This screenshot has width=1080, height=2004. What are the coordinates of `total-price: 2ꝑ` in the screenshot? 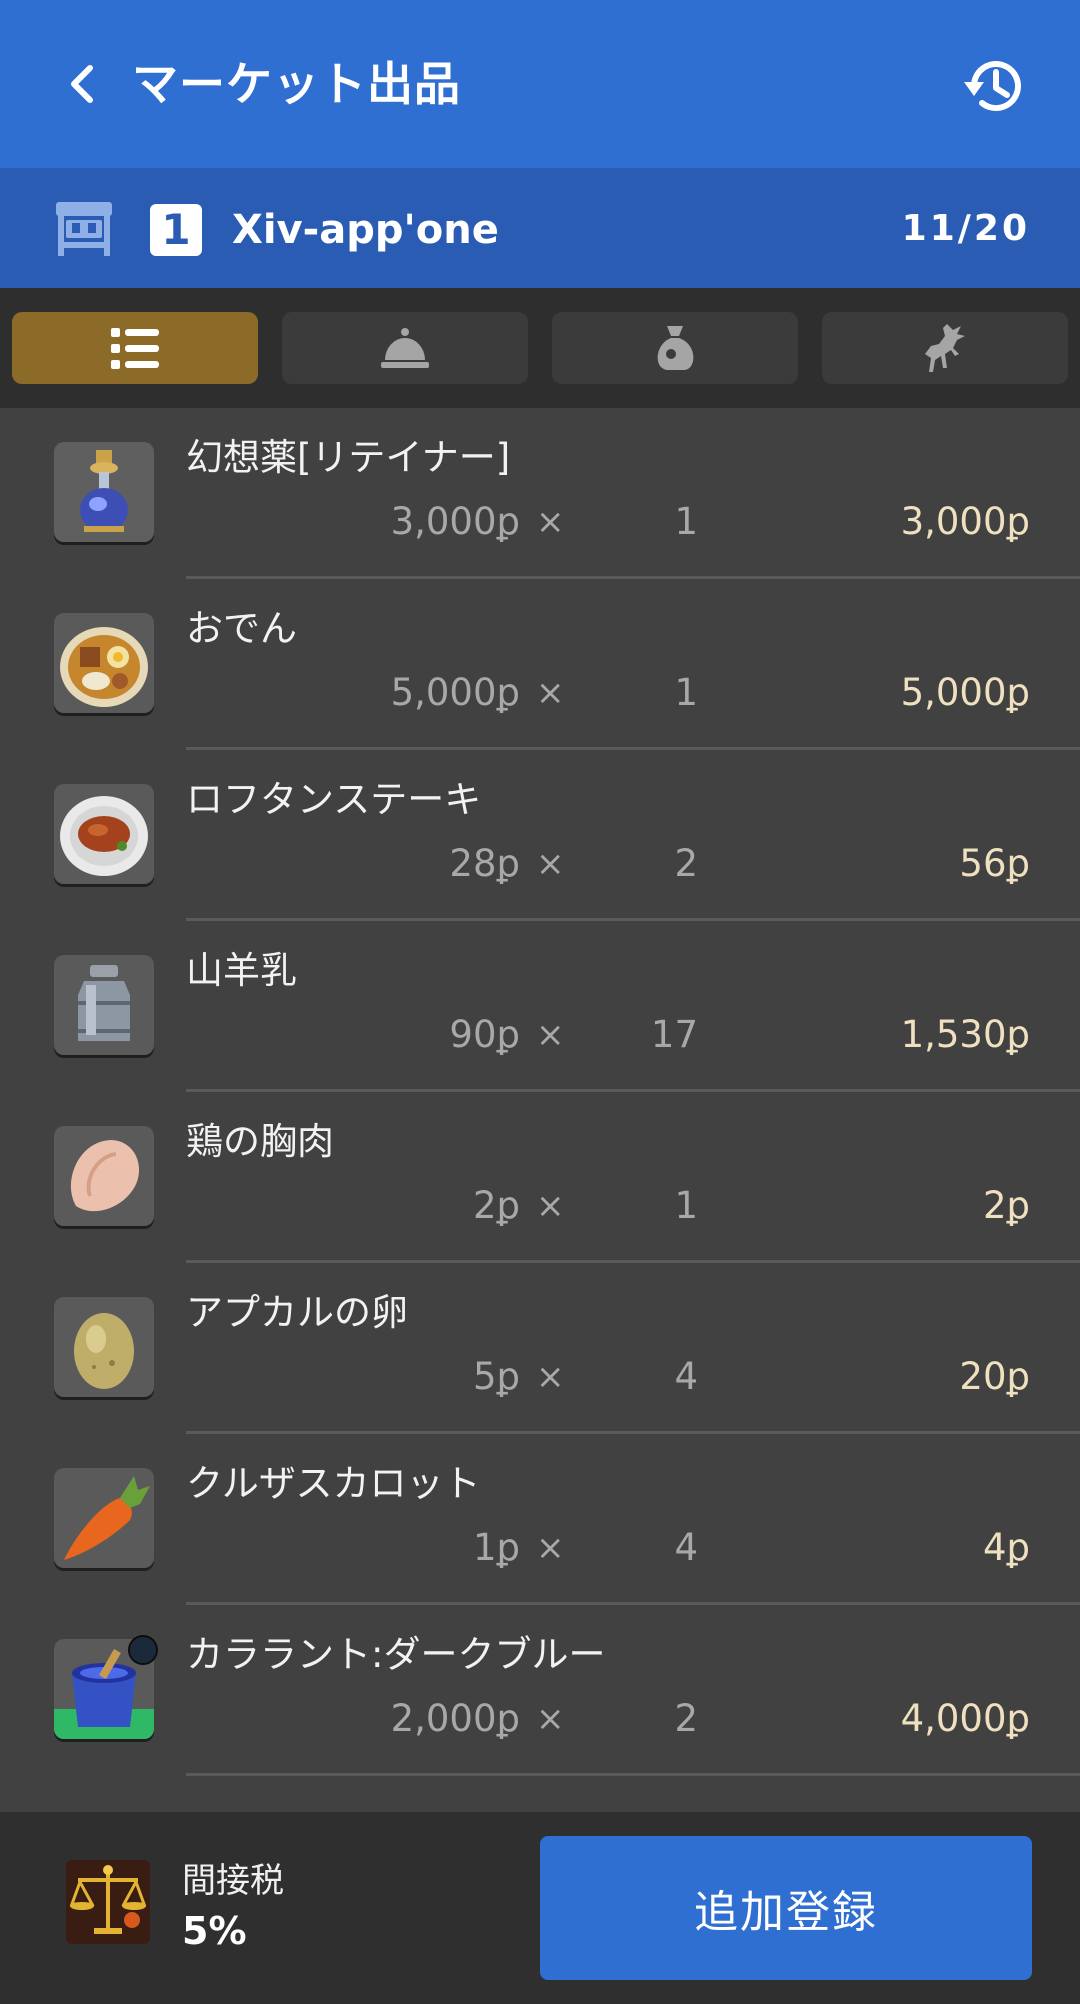 It's located at (1006, 1205).